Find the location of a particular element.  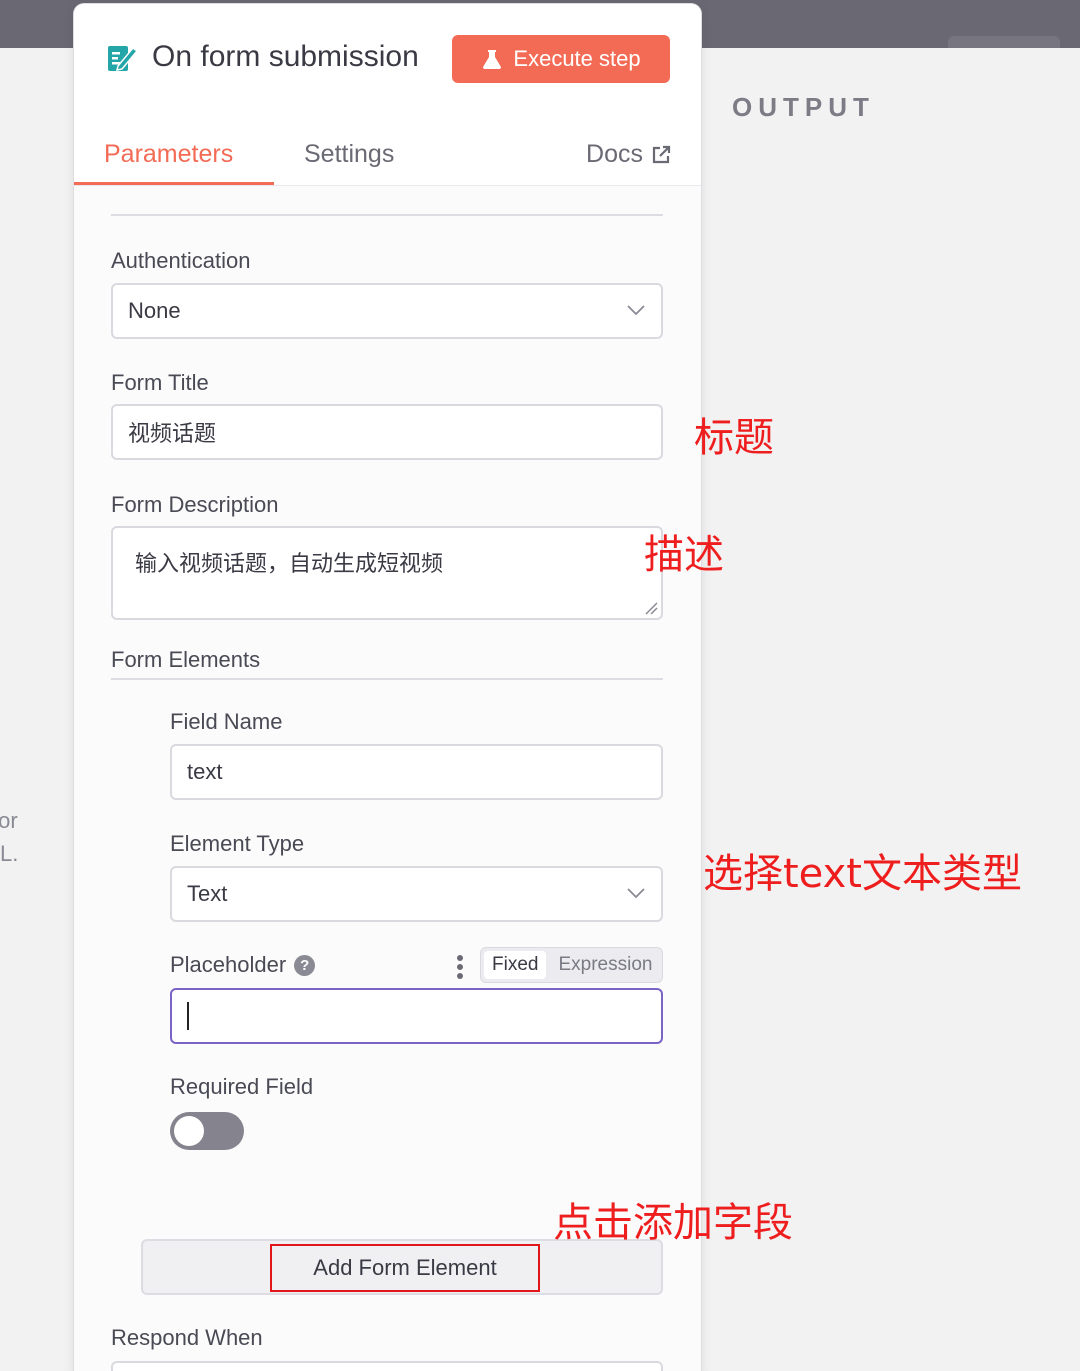

form-description-value: 输入视频话题，自动生成短视频 is located at coordinates (289, 563).